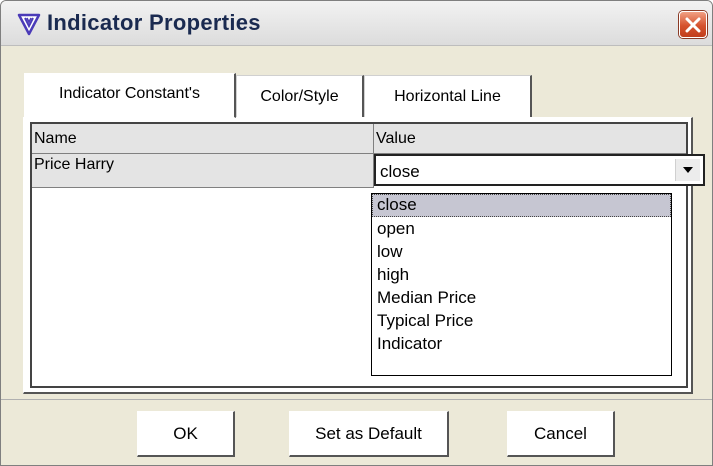 The height and width of the screenshot is (466, 713). Describe the element at coordinates (521, 344) in the screenshot. I see `dropdown-option-indicator: Indicator` at that location.